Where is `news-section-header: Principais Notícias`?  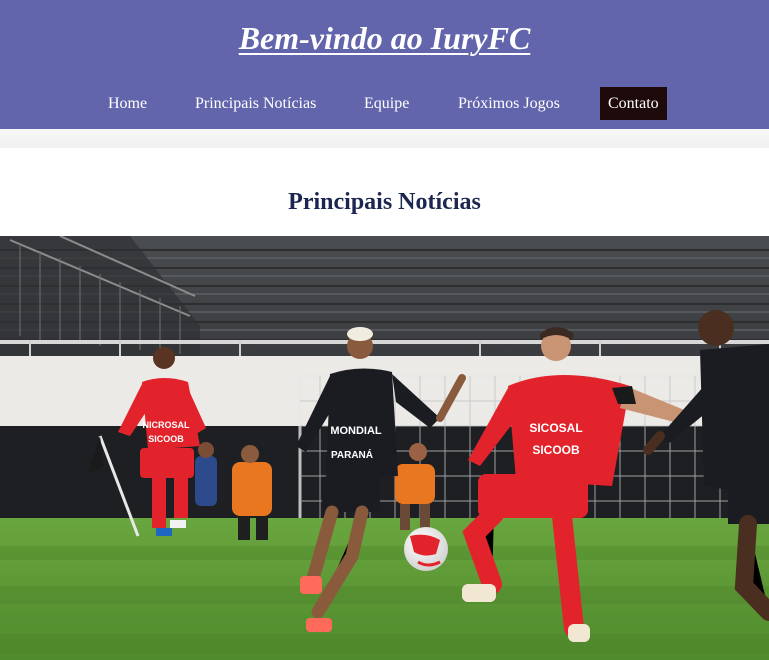
news-section-header: Principais Notícias is located at coordinates (384, 192).